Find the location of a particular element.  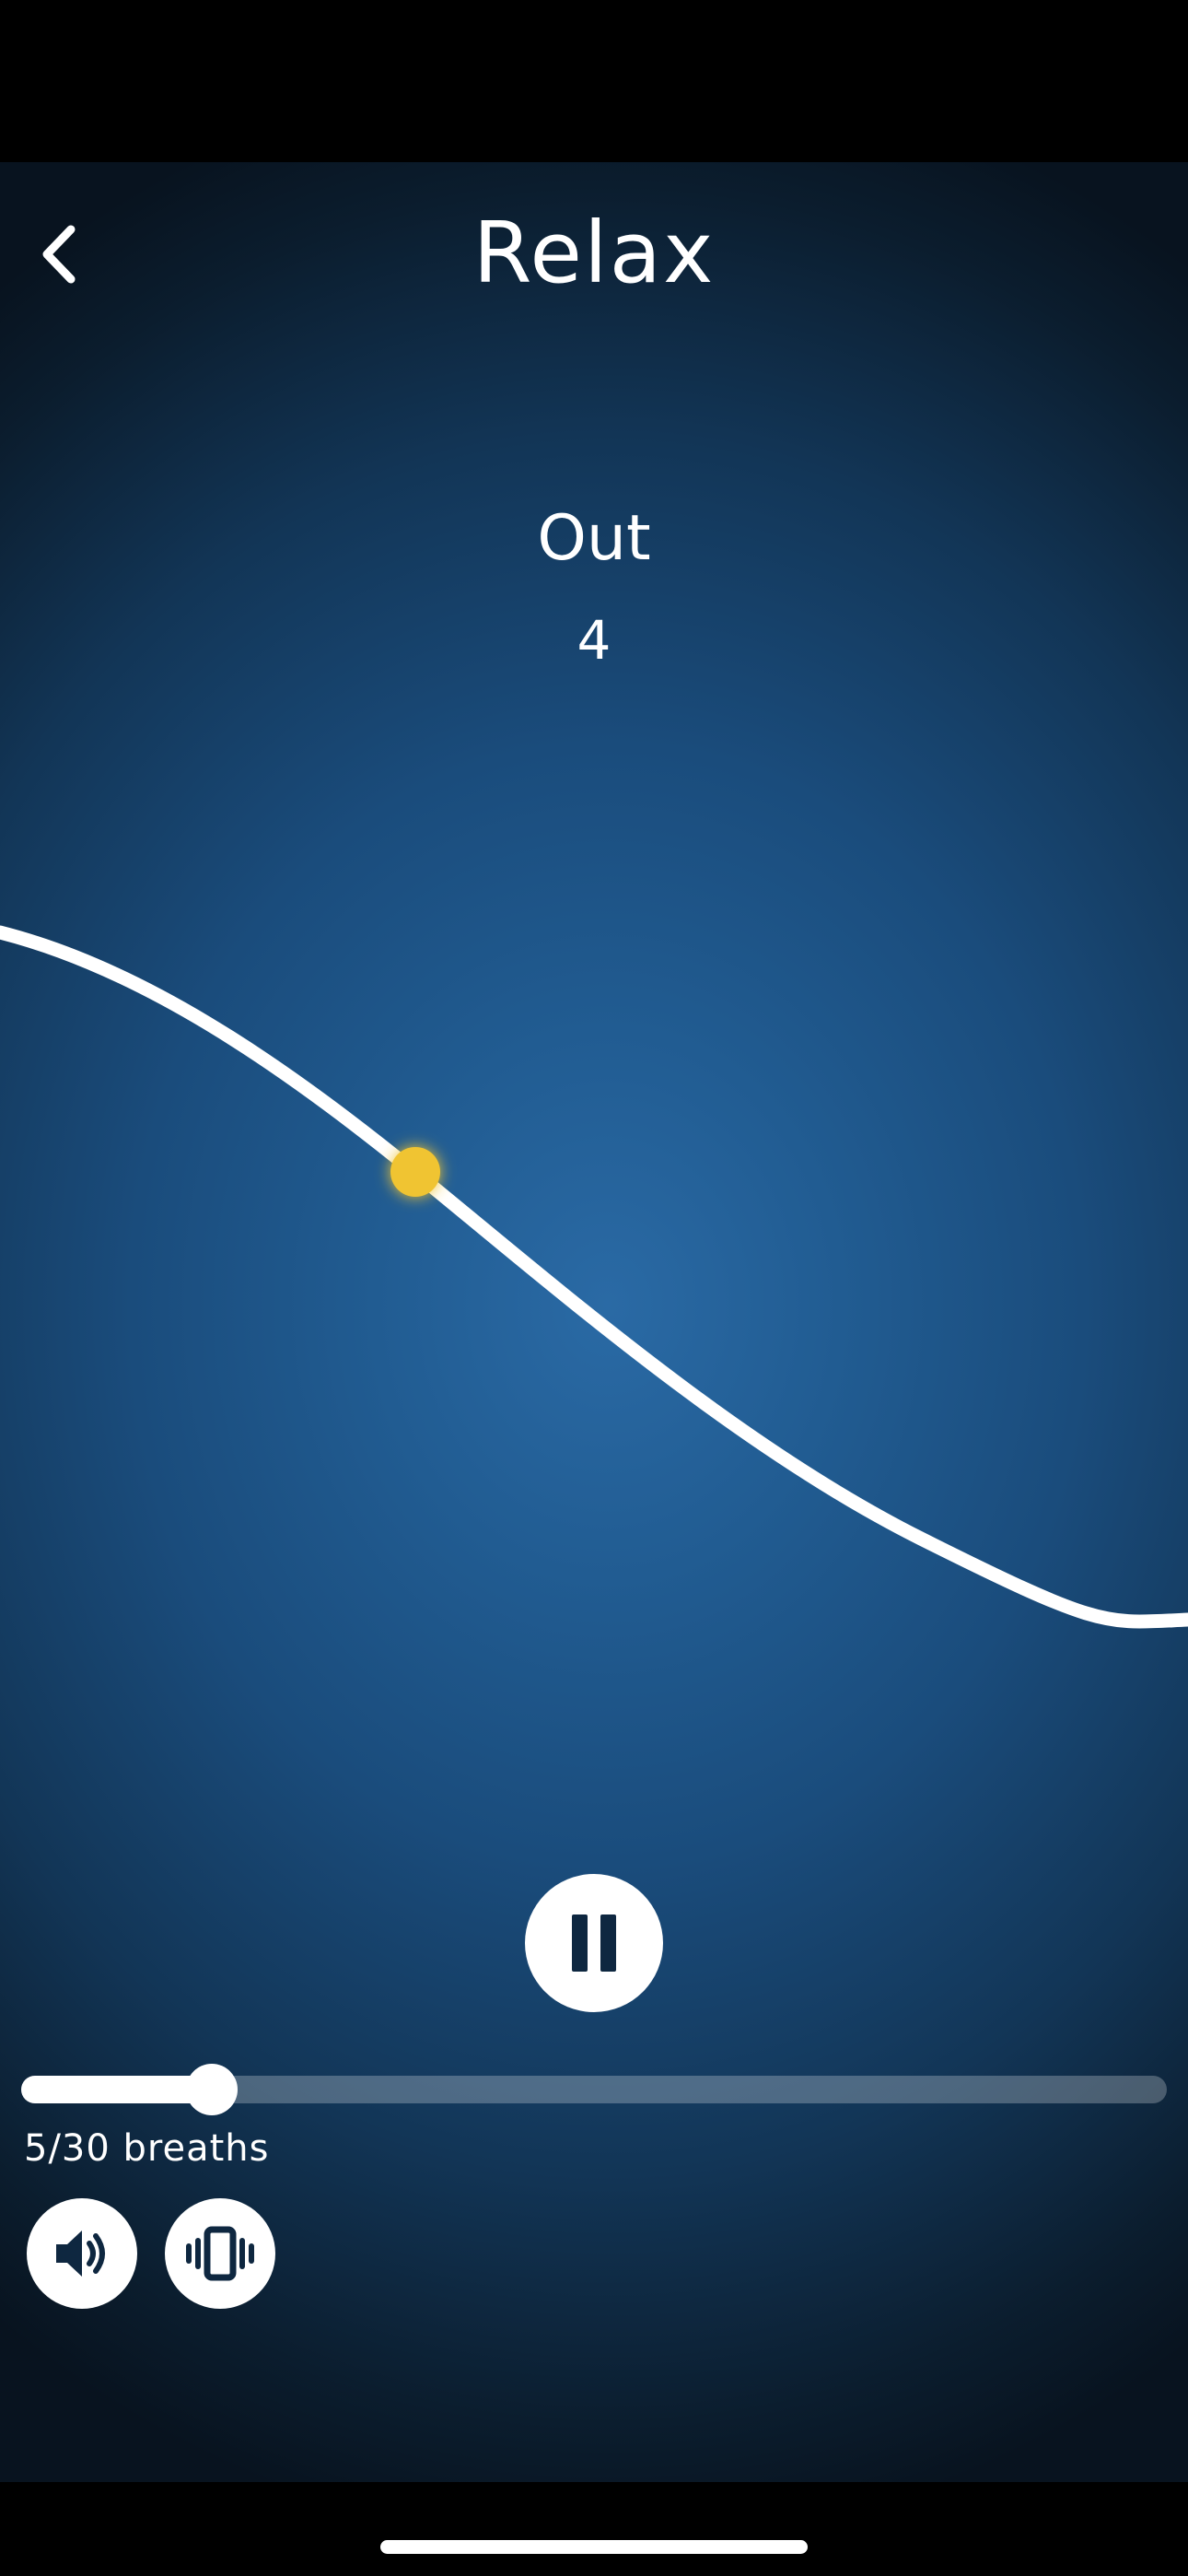

breath-countdown: 4 is located at coordinates (594, 640).